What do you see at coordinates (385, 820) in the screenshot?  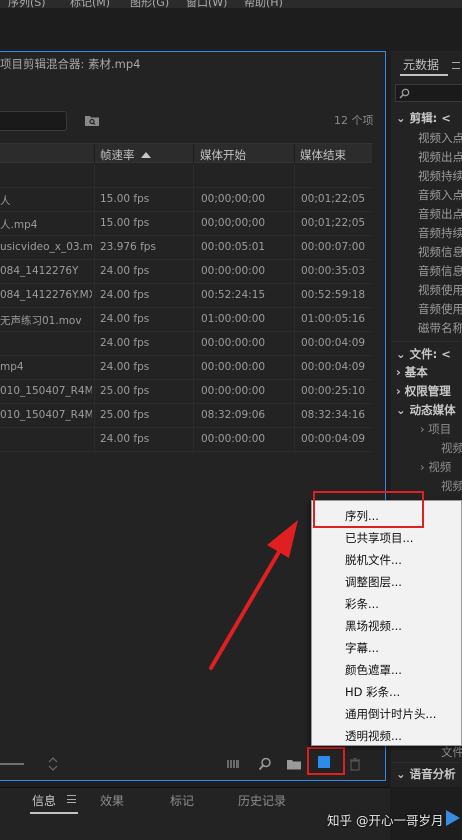 I see `watermark: 知乎 @开心一哥岁月` at bounding box center [385, 820].